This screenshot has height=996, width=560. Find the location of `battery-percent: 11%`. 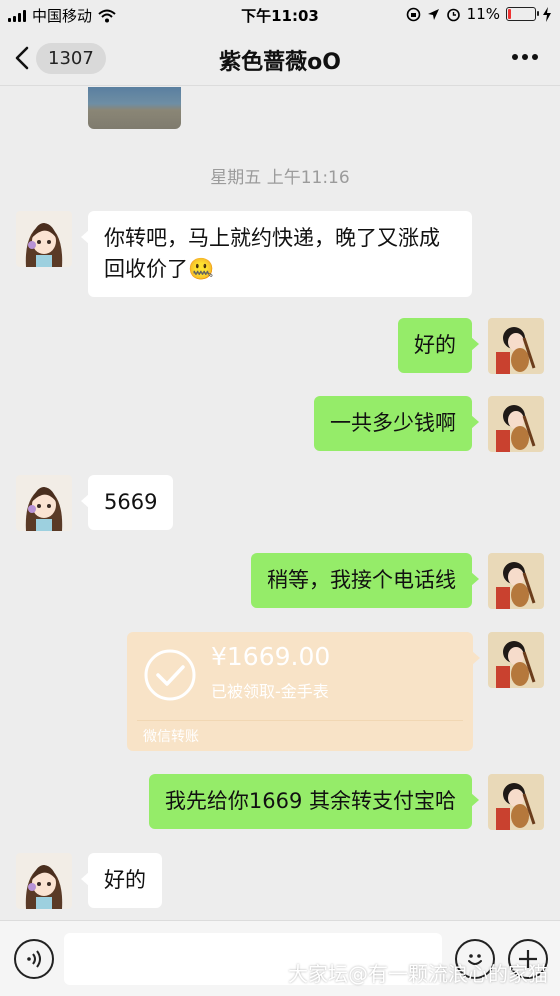

battery-percent: 11% is located at coordinates (483, 14).